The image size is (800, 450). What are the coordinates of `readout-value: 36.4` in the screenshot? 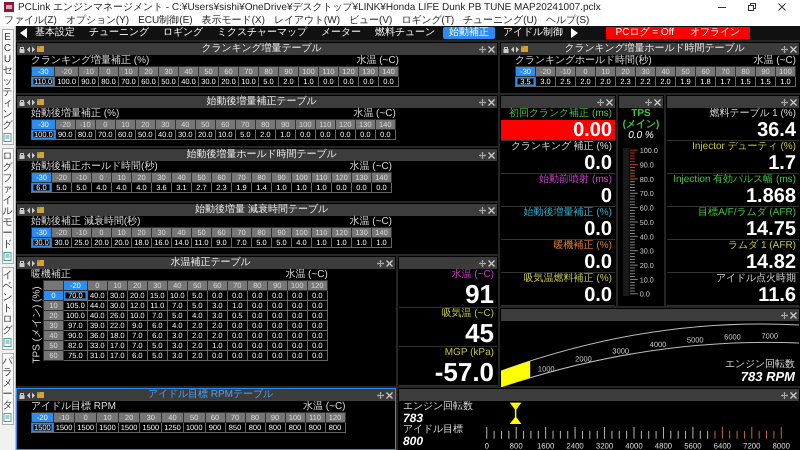 It's located at (777, 130).